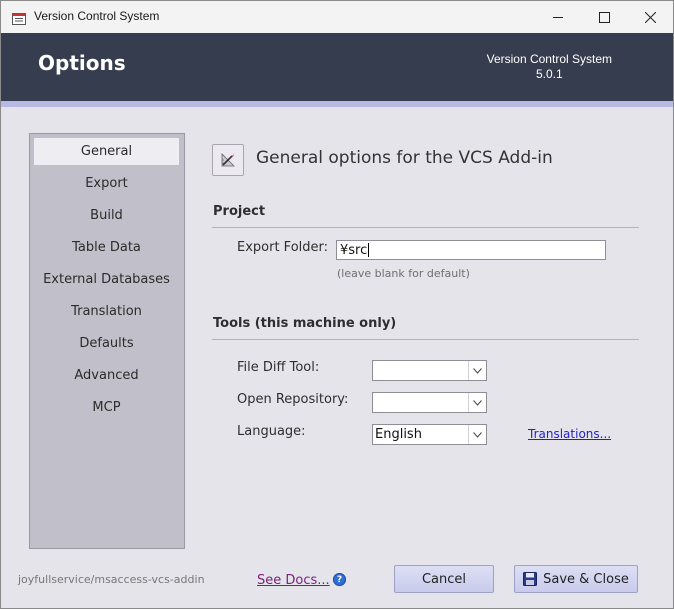 This screenshot has width=674, height=609. Describe the element at coordinates (106, 215) in the screenshot. I see `sidebar-item-build: Build` at that location.